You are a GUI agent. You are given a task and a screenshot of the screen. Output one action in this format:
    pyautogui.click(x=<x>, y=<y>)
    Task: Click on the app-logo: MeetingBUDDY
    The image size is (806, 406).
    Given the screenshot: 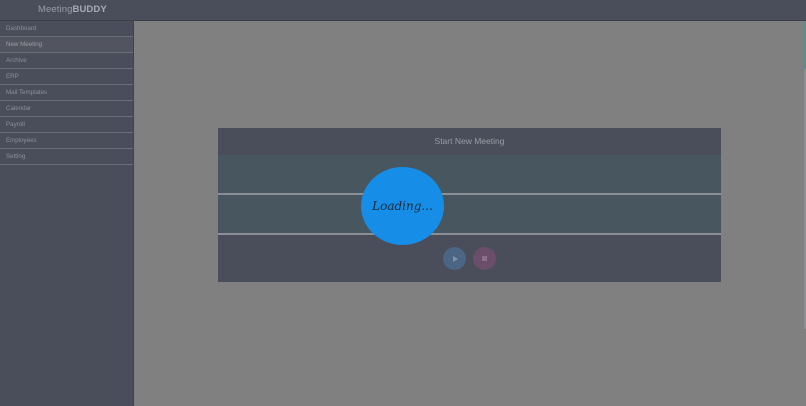 What is the action you would take?
    pyautogui.click(x=72, y=9)
    